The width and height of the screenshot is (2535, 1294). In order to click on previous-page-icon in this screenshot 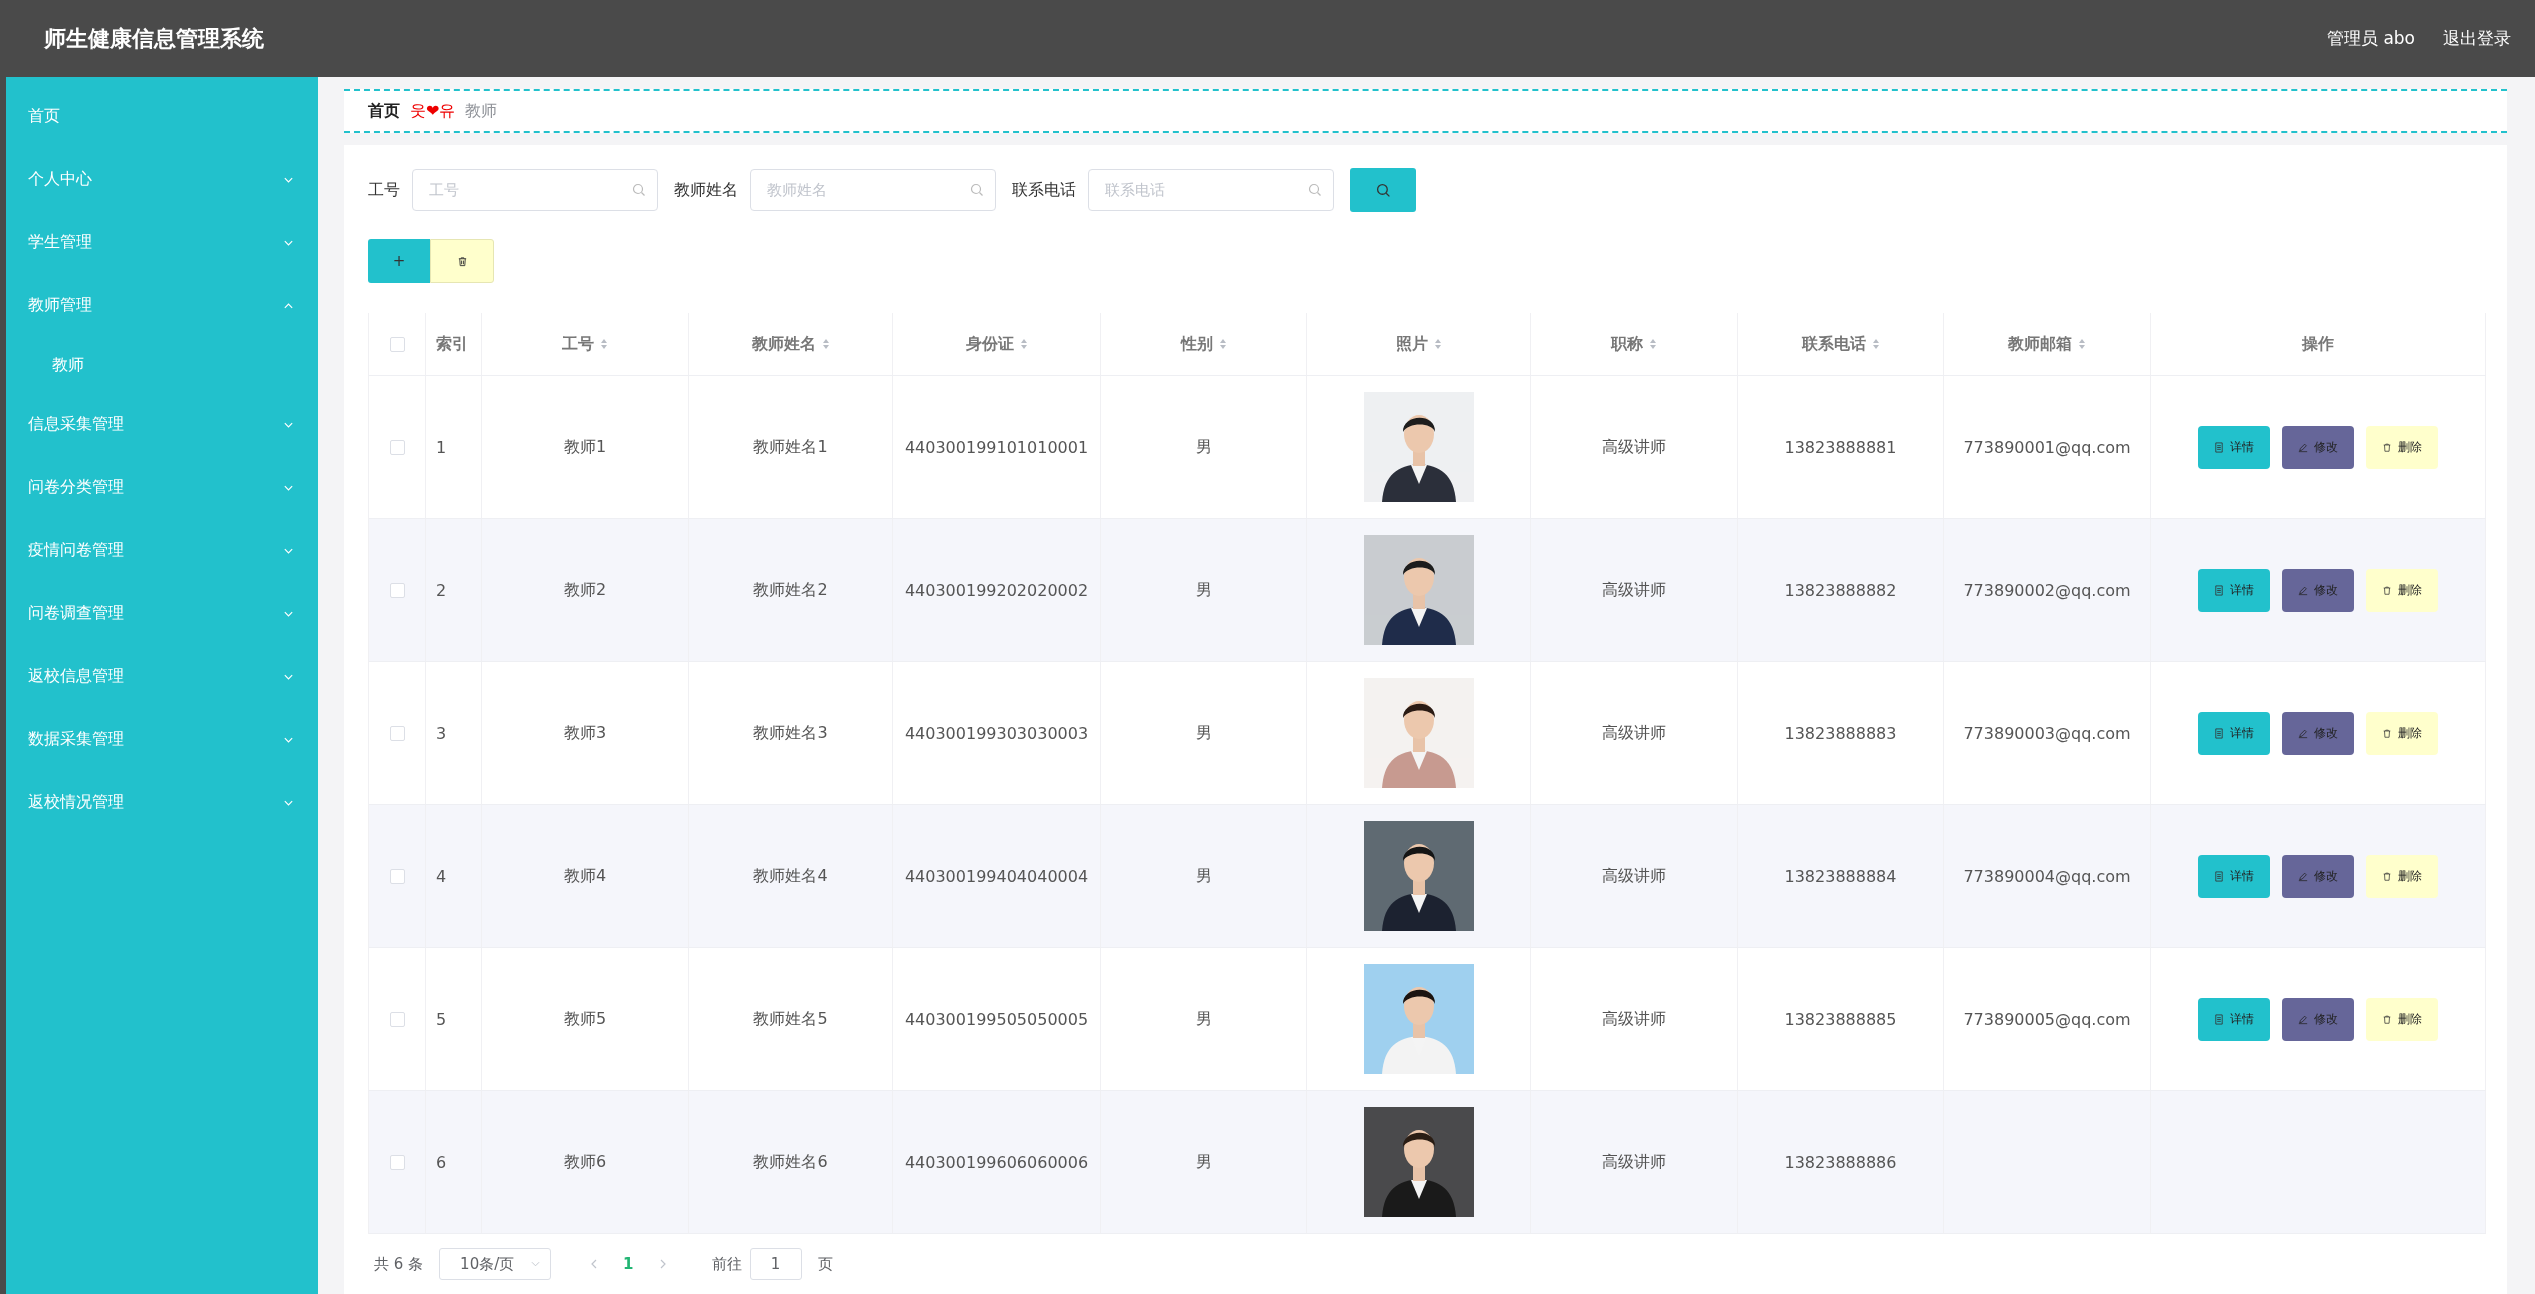, I will do `click(594, 1264)`.